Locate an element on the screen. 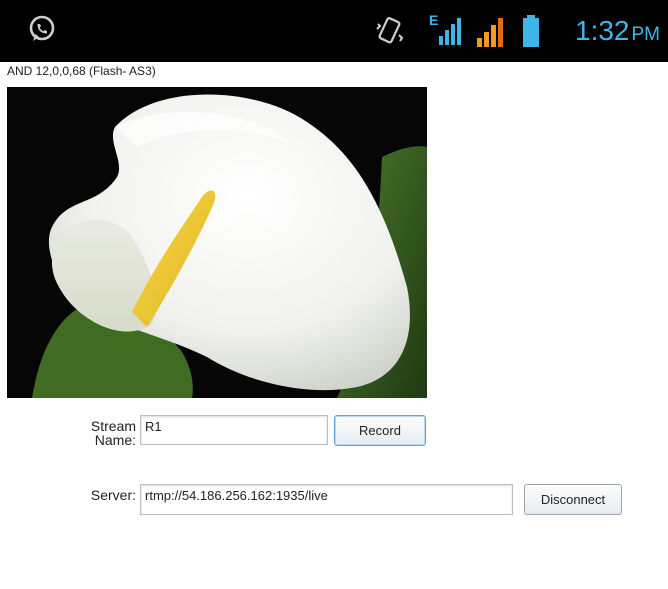  stream-name-input: R1 is located at coordinates (234, 430).